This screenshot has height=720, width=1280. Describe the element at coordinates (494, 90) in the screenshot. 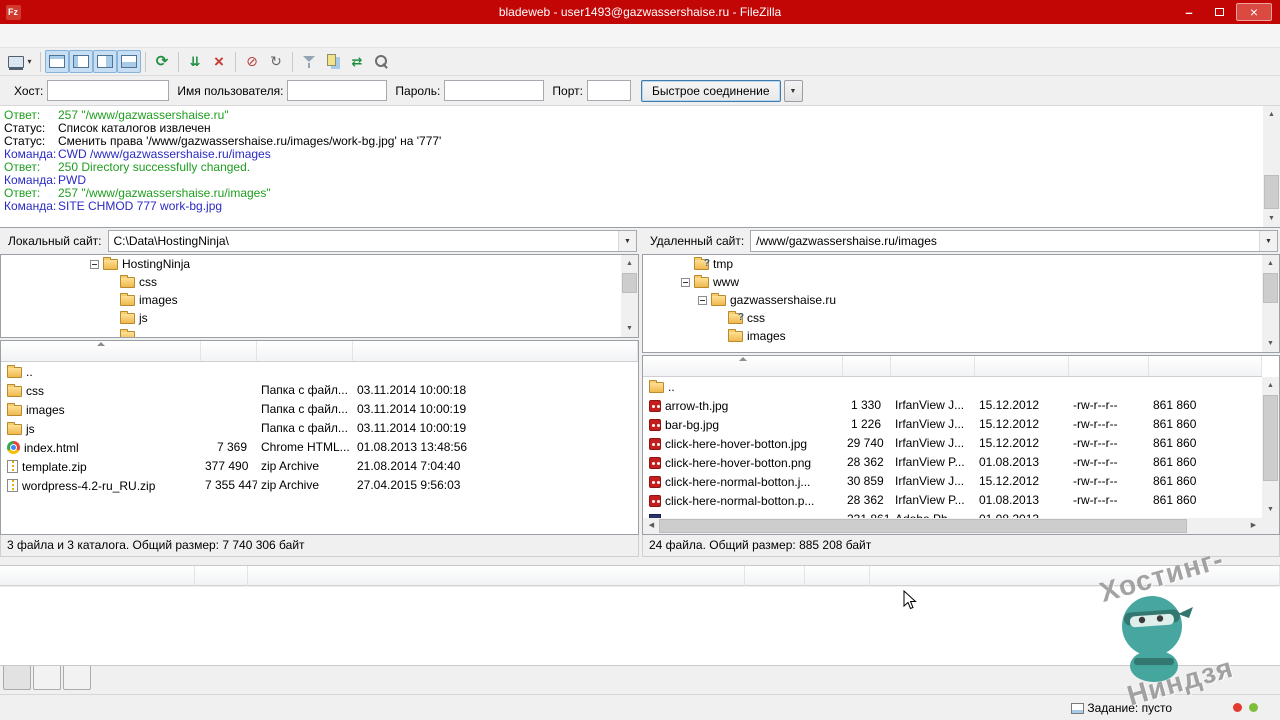

I see `password-input` at that location.